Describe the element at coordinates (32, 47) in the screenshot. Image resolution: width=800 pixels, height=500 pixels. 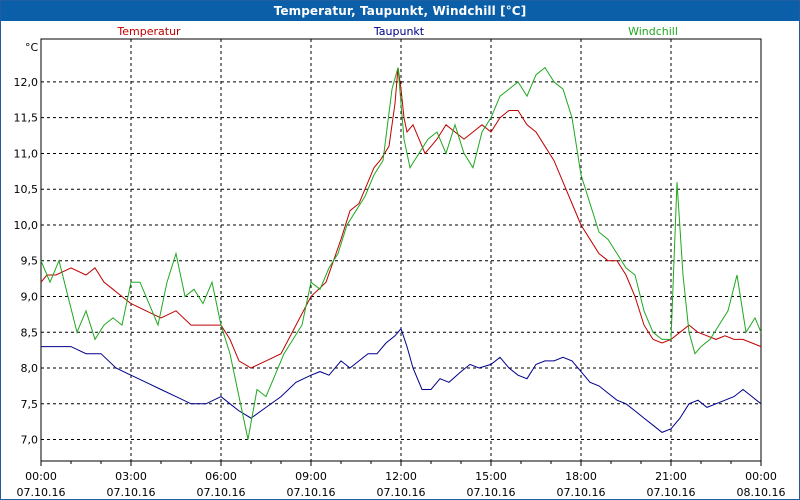
I see `y-axis-unit: °C` at that location.